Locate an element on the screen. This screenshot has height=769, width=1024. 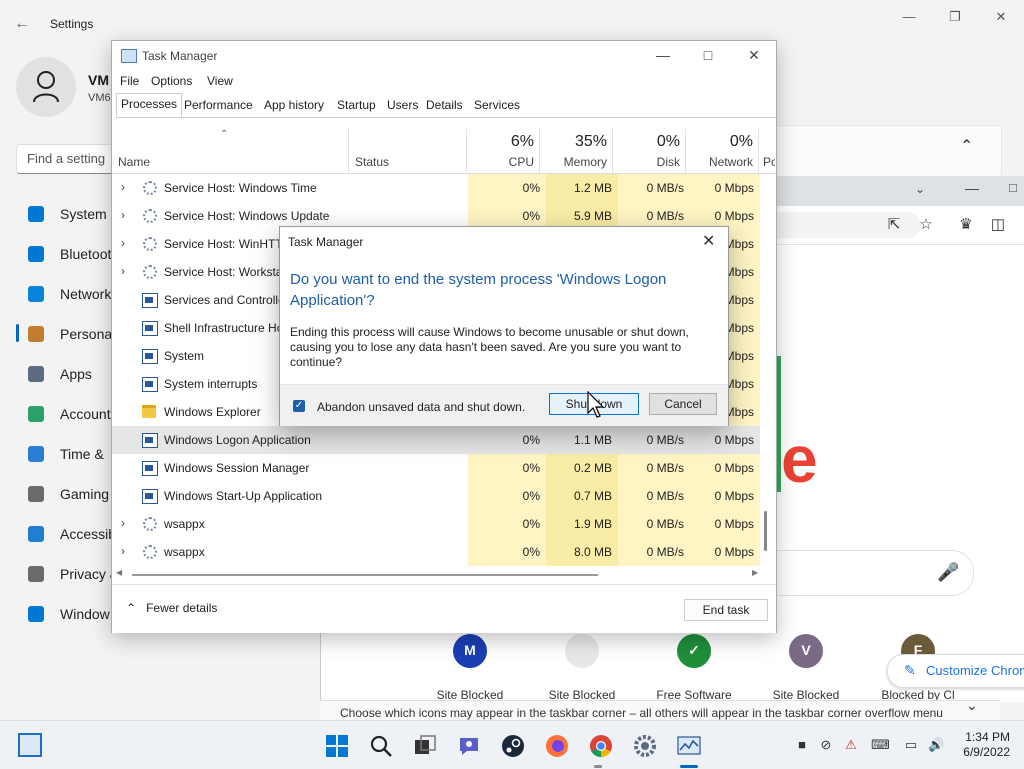
keyboard-icon: ⌨ is located at coordinates (880, 745).